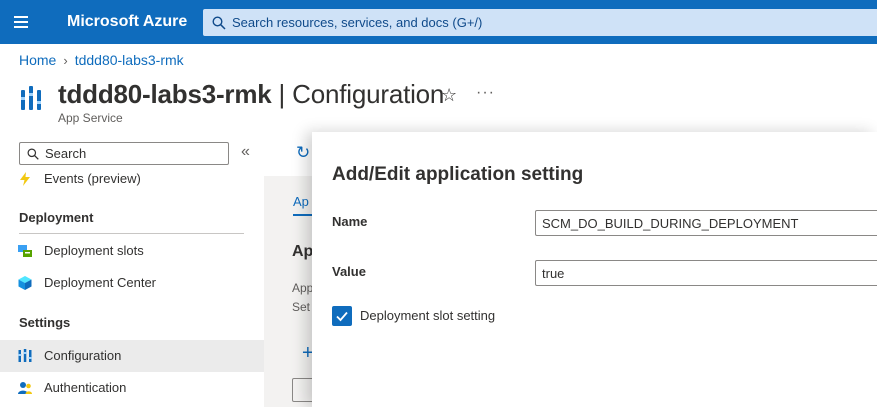 The width and height of the screenshot is (877, 407). Describe the element at coordinates (427, 315) in the screenshot. I see `deployment-slot-setting-label: Deployment slot setting` at that location.